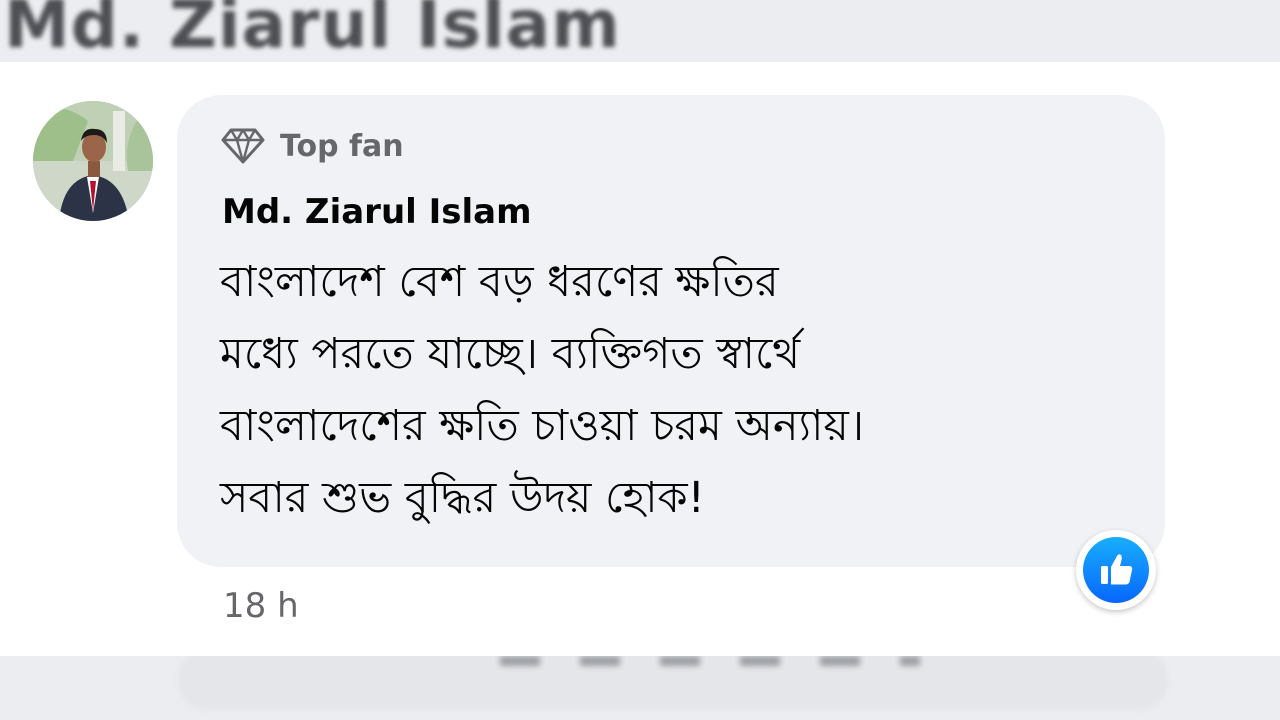  What do you see at coordinates (510, 354) in the screenshot?
I see `comment-line: মধ্যে পরতে যাচ্ছে। ব্যক্তিগত স্বার্থে` at bounding box center [510, 354].